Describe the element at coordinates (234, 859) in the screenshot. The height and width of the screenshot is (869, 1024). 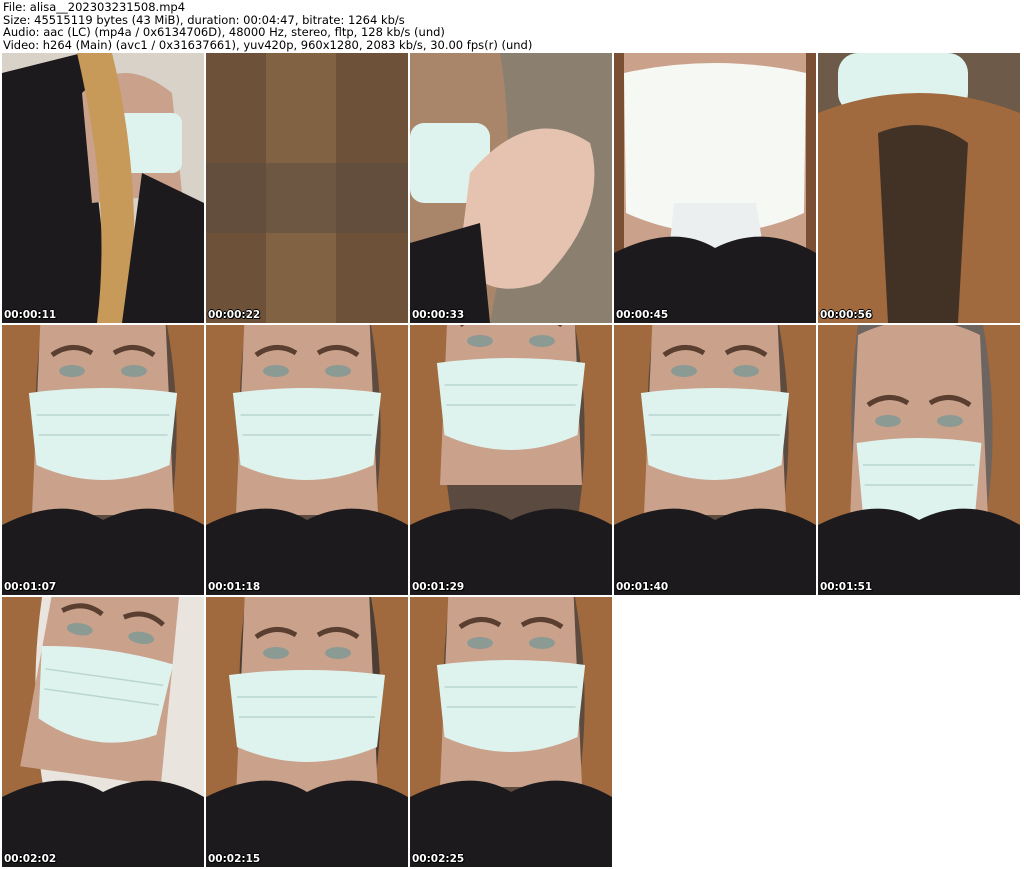
I see `thumbnail-timestamp: 00:02:15` at that location.